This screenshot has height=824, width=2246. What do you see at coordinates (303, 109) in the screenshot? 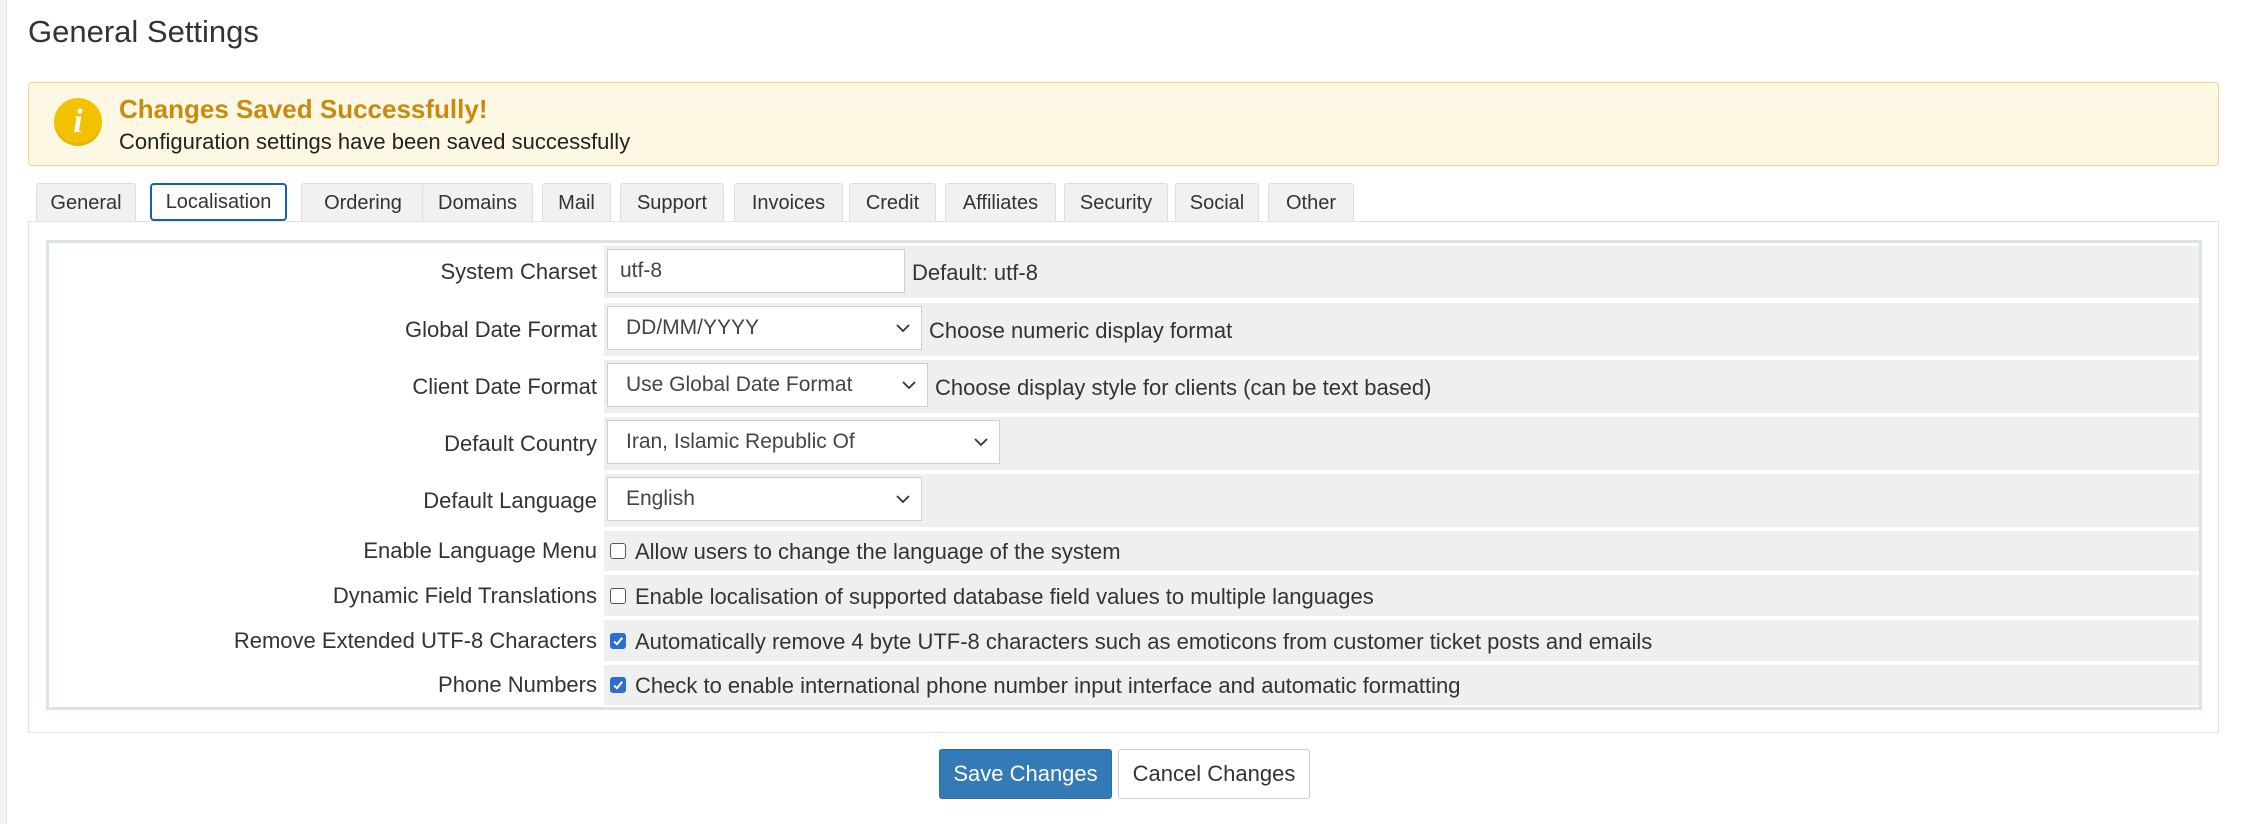
I see `alert-title: Changes Saved Successfully!` at bounding box center [303, 109].